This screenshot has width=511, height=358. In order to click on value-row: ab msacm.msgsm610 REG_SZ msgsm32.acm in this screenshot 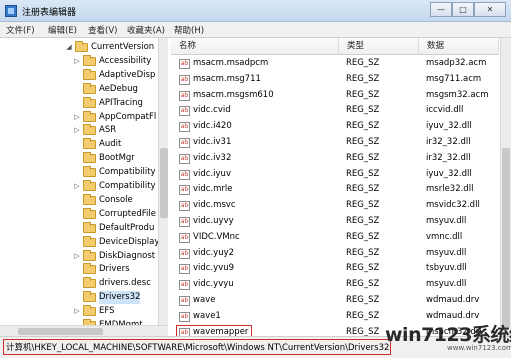, I will do `click(335, 96)`.